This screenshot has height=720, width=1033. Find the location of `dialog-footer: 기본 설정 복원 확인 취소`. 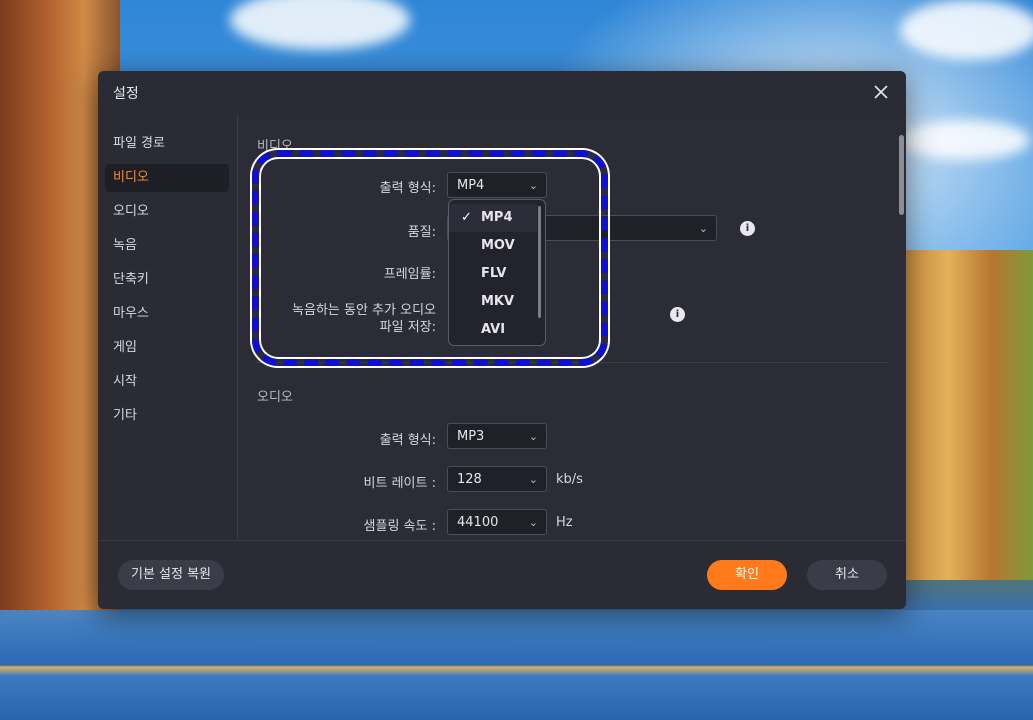

dialog-footer: 기본 설정 복원 확인 취소 is located at coordinates (502, 574).